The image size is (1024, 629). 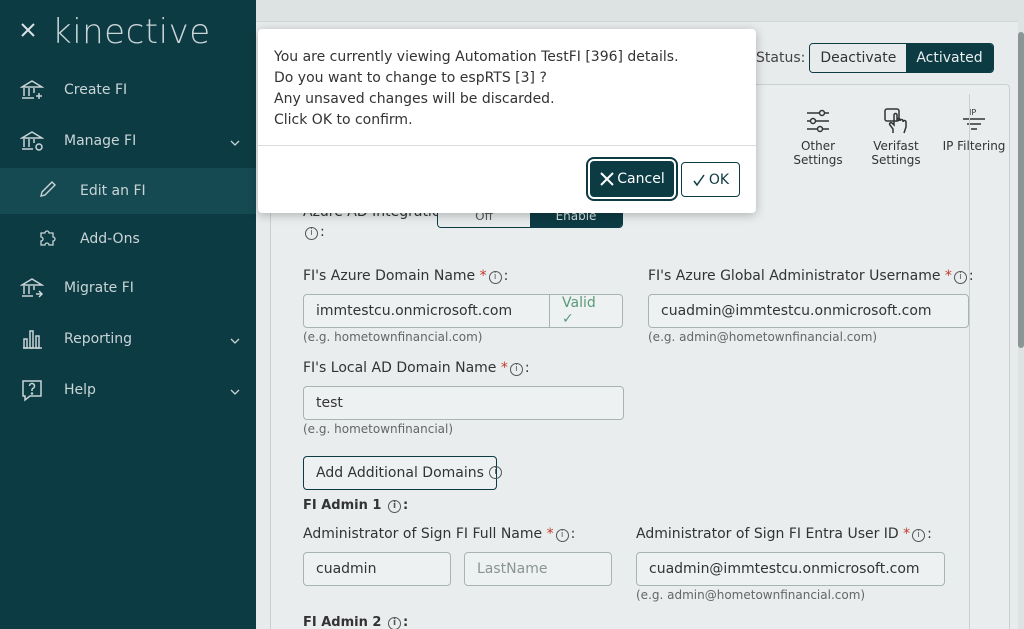 I want to click on cancel-button-label: Cancel, so click(x=641, y=179).